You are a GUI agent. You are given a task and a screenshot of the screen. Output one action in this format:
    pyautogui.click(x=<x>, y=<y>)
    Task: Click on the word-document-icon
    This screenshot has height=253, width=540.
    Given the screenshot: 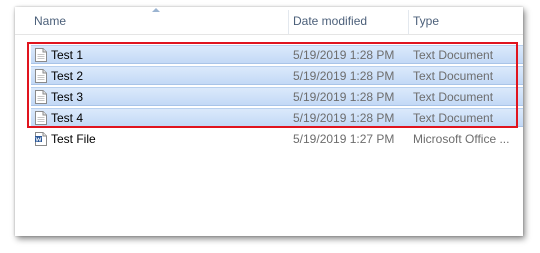 What is the action you would take?
    pyautogui.click(x=41, y=139)
    